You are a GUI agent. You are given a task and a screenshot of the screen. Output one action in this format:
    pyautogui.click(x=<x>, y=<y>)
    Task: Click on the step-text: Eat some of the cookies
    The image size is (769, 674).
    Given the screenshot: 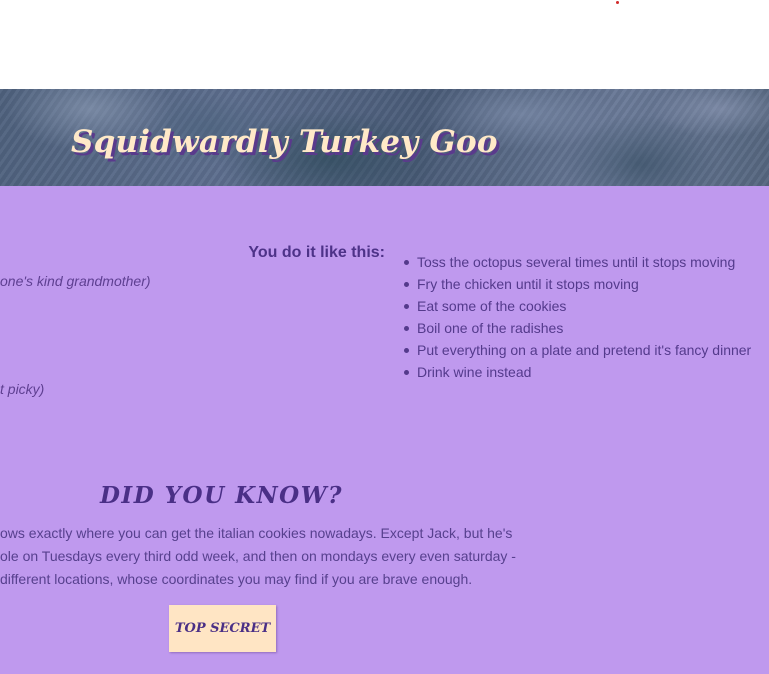 What is the action you would take?
    pyautogui.click(x=492, y=306)
    